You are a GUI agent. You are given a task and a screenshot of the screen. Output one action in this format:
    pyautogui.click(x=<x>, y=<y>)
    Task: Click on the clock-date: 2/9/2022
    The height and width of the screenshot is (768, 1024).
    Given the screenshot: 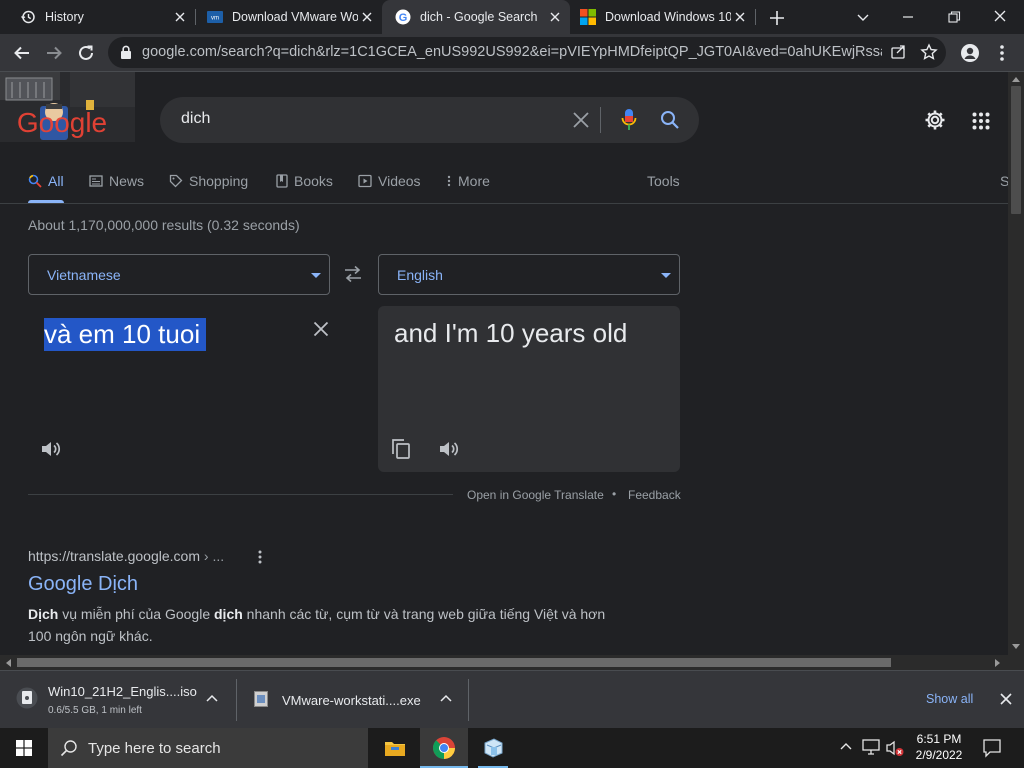 What is the action you would take?
    pyautogui.click(x=939, y=755)
    